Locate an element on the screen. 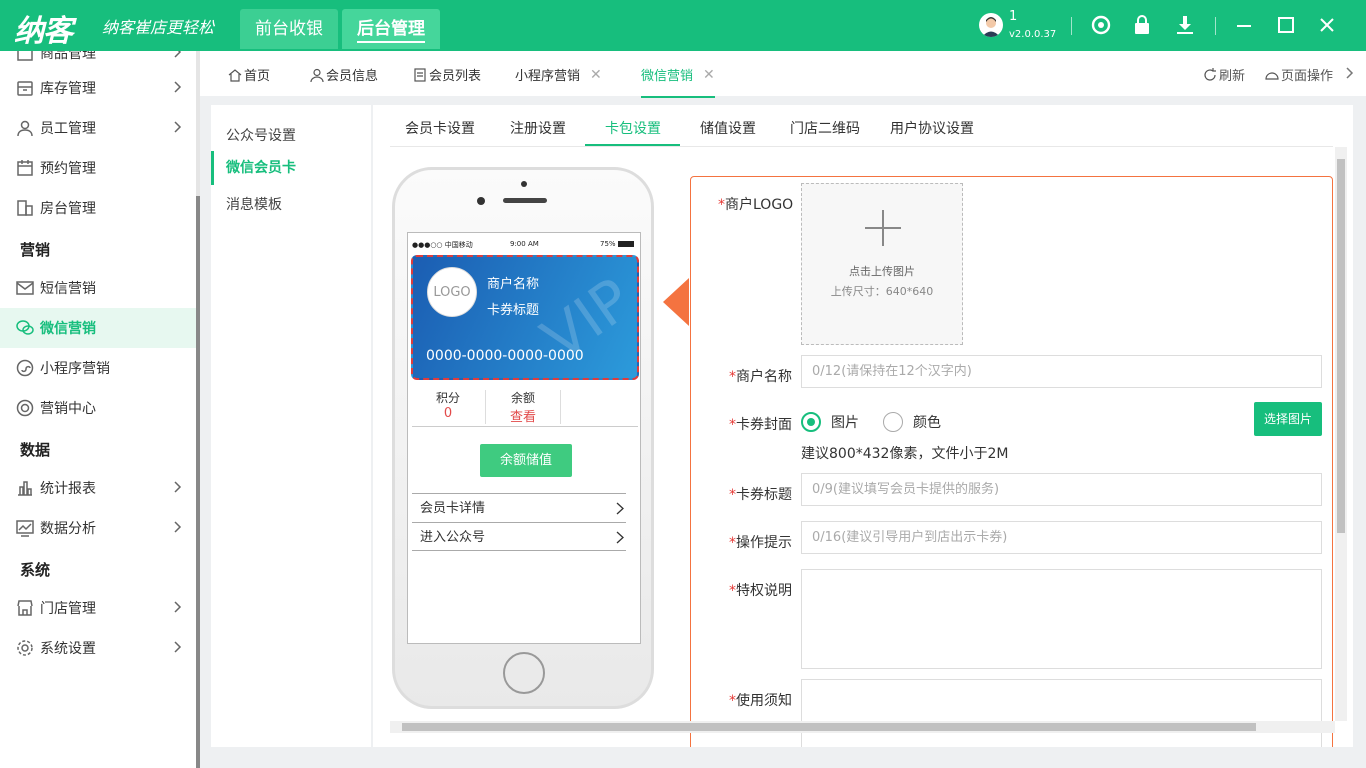  card-detail-row: 会员卡详情 is located at coordinates (519, 507).